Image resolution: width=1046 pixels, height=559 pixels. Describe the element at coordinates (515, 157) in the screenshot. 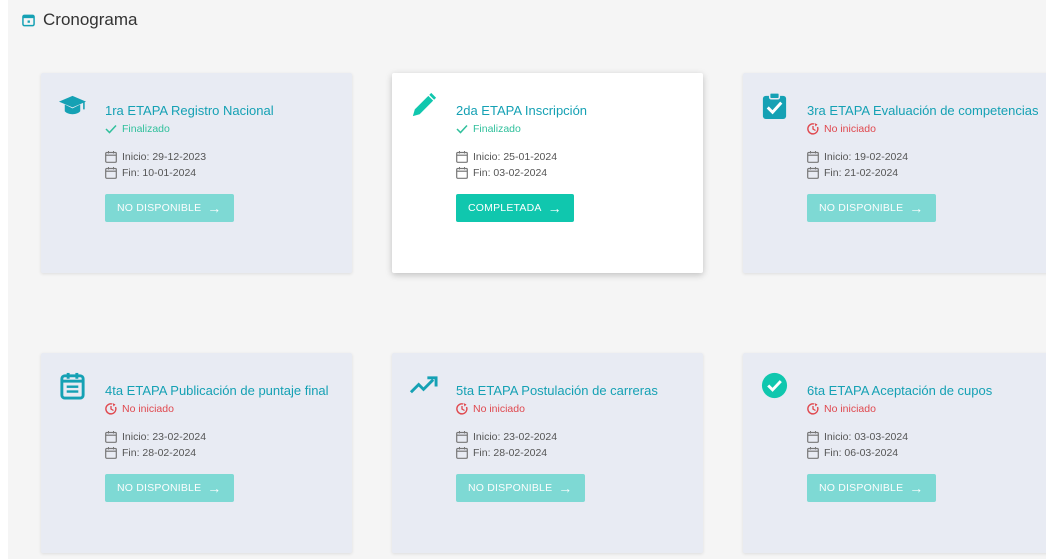

I see `start-date-text: Inicio: 25-01-2024` at that location.